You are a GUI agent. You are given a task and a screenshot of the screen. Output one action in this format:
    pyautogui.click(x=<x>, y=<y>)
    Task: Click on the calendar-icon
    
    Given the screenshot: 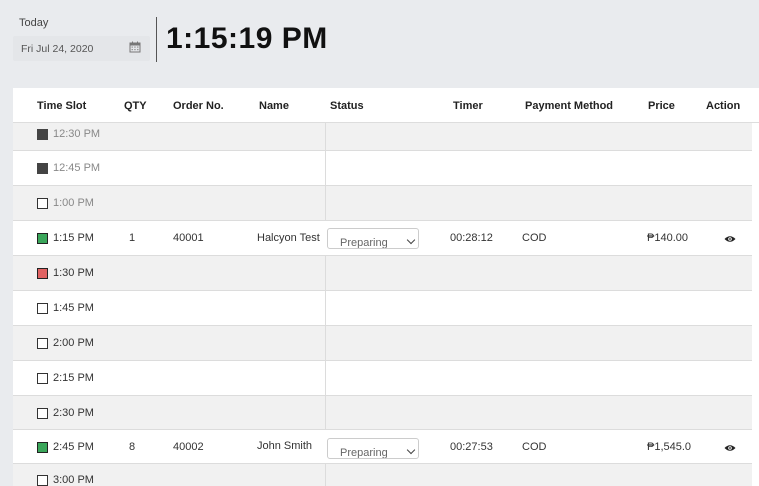 What is the action you would take?
    pyautogui.click(x=135, y=47)
    